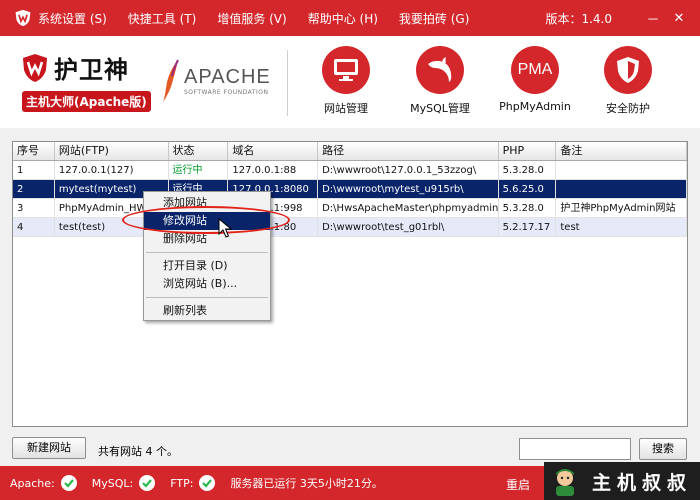 This screenshot has height=500, width=700. I want to click on menu-value-added: 增值服务 (V), so click(251, 18).